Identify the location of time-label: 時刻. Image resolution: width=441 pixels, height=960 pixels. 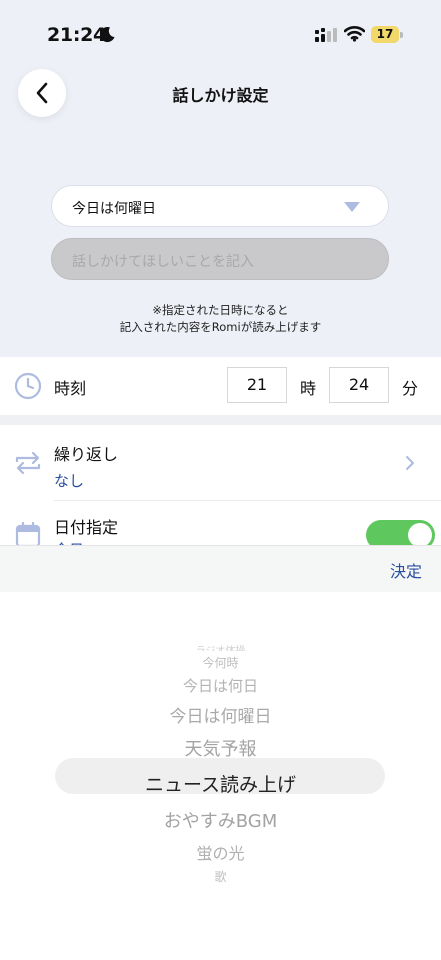
(70, 388).